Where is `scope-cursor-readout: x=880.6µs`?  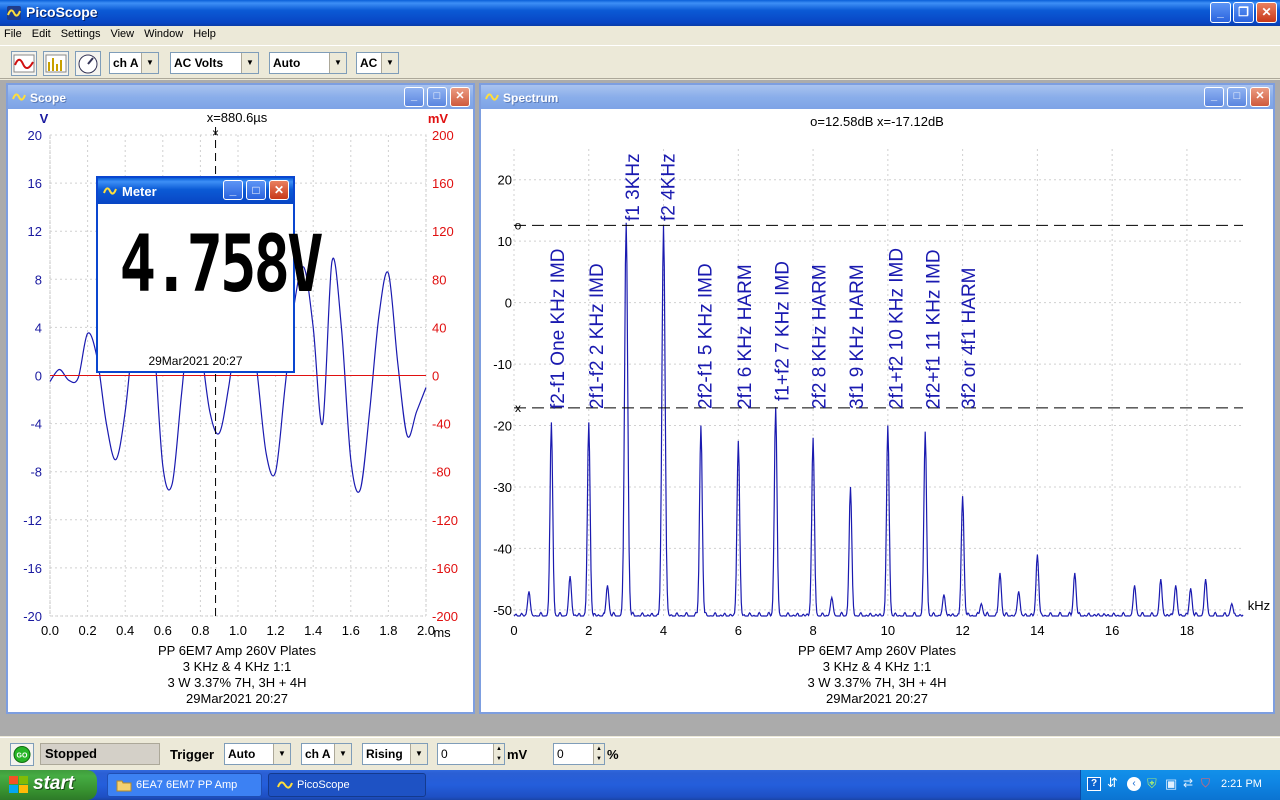
scope-cursor-readout: x=880.6µs is located at coordinates (237, 117).